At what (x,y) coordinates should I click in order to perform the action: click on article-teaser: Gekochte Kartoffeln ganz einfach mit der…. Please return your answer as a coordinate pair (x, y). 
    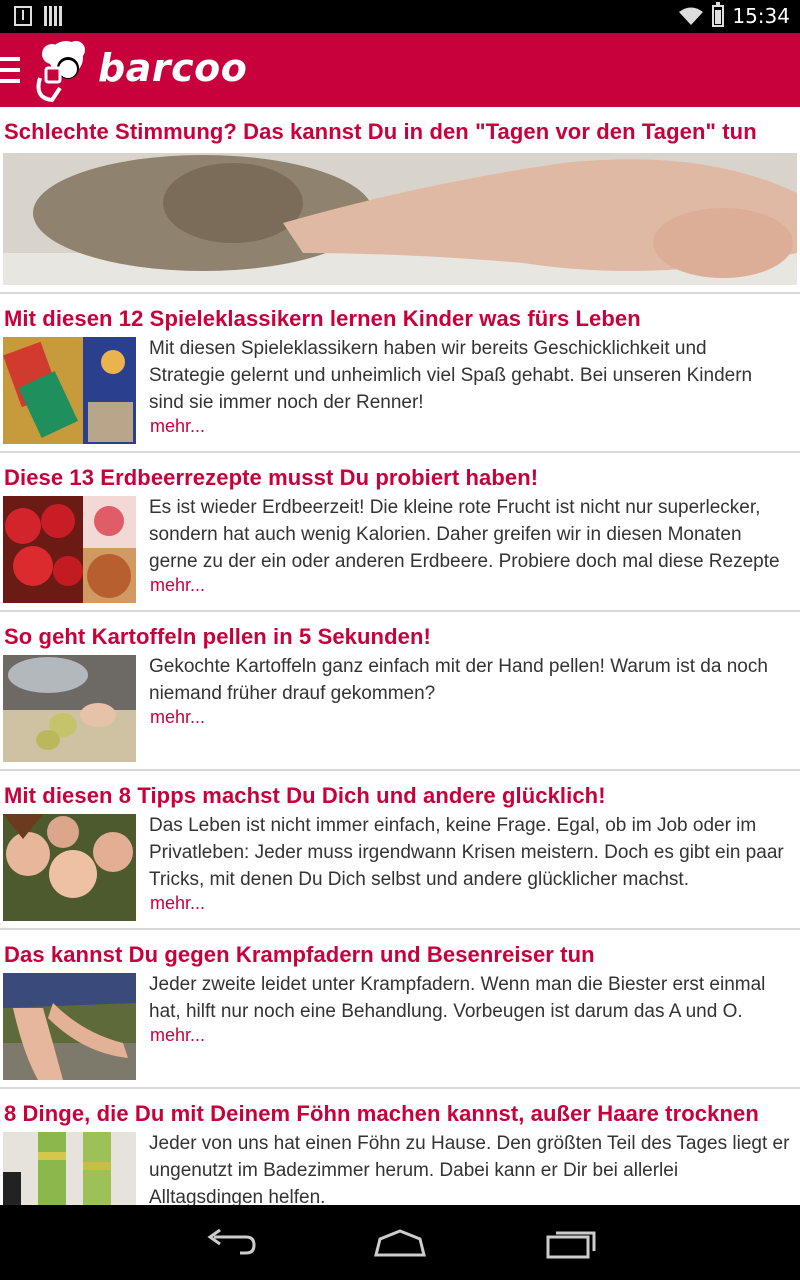
    Looking at the image, I should click on (474, 680).